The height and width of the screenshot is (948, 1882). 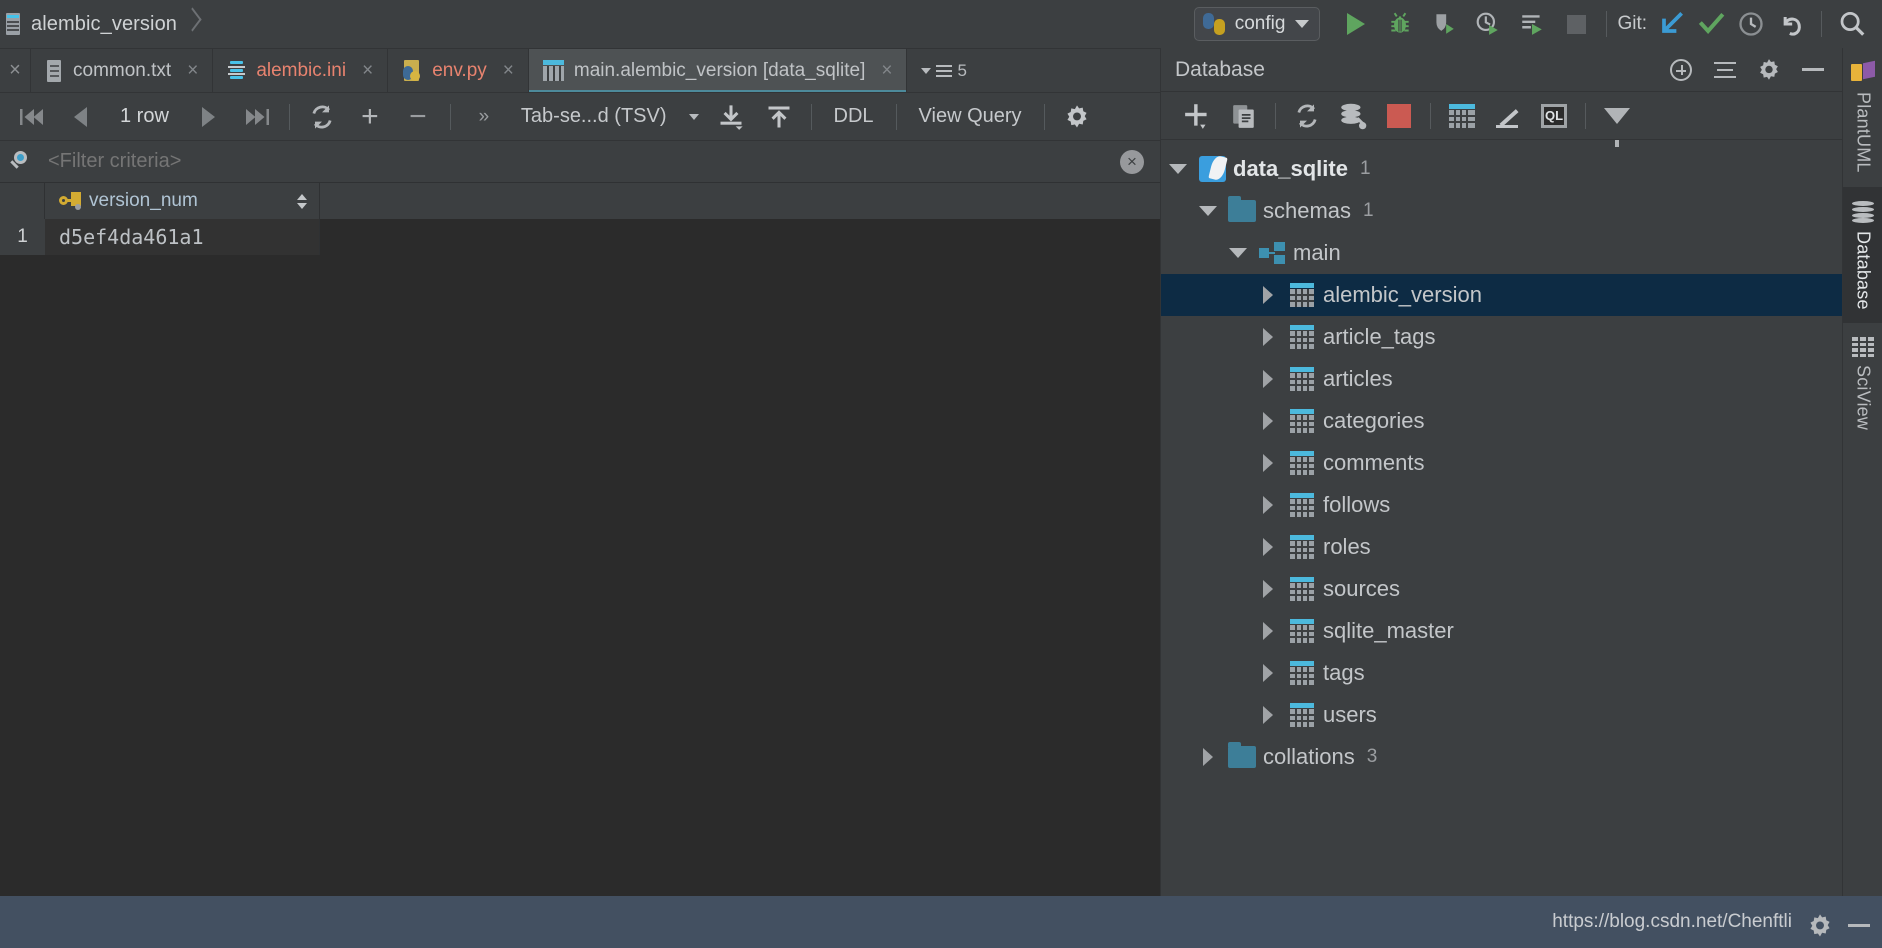 What do you see at coordinates (1671, 24) in the screenshot?
I see `git-update-button` at bounding box center [1671, 24].